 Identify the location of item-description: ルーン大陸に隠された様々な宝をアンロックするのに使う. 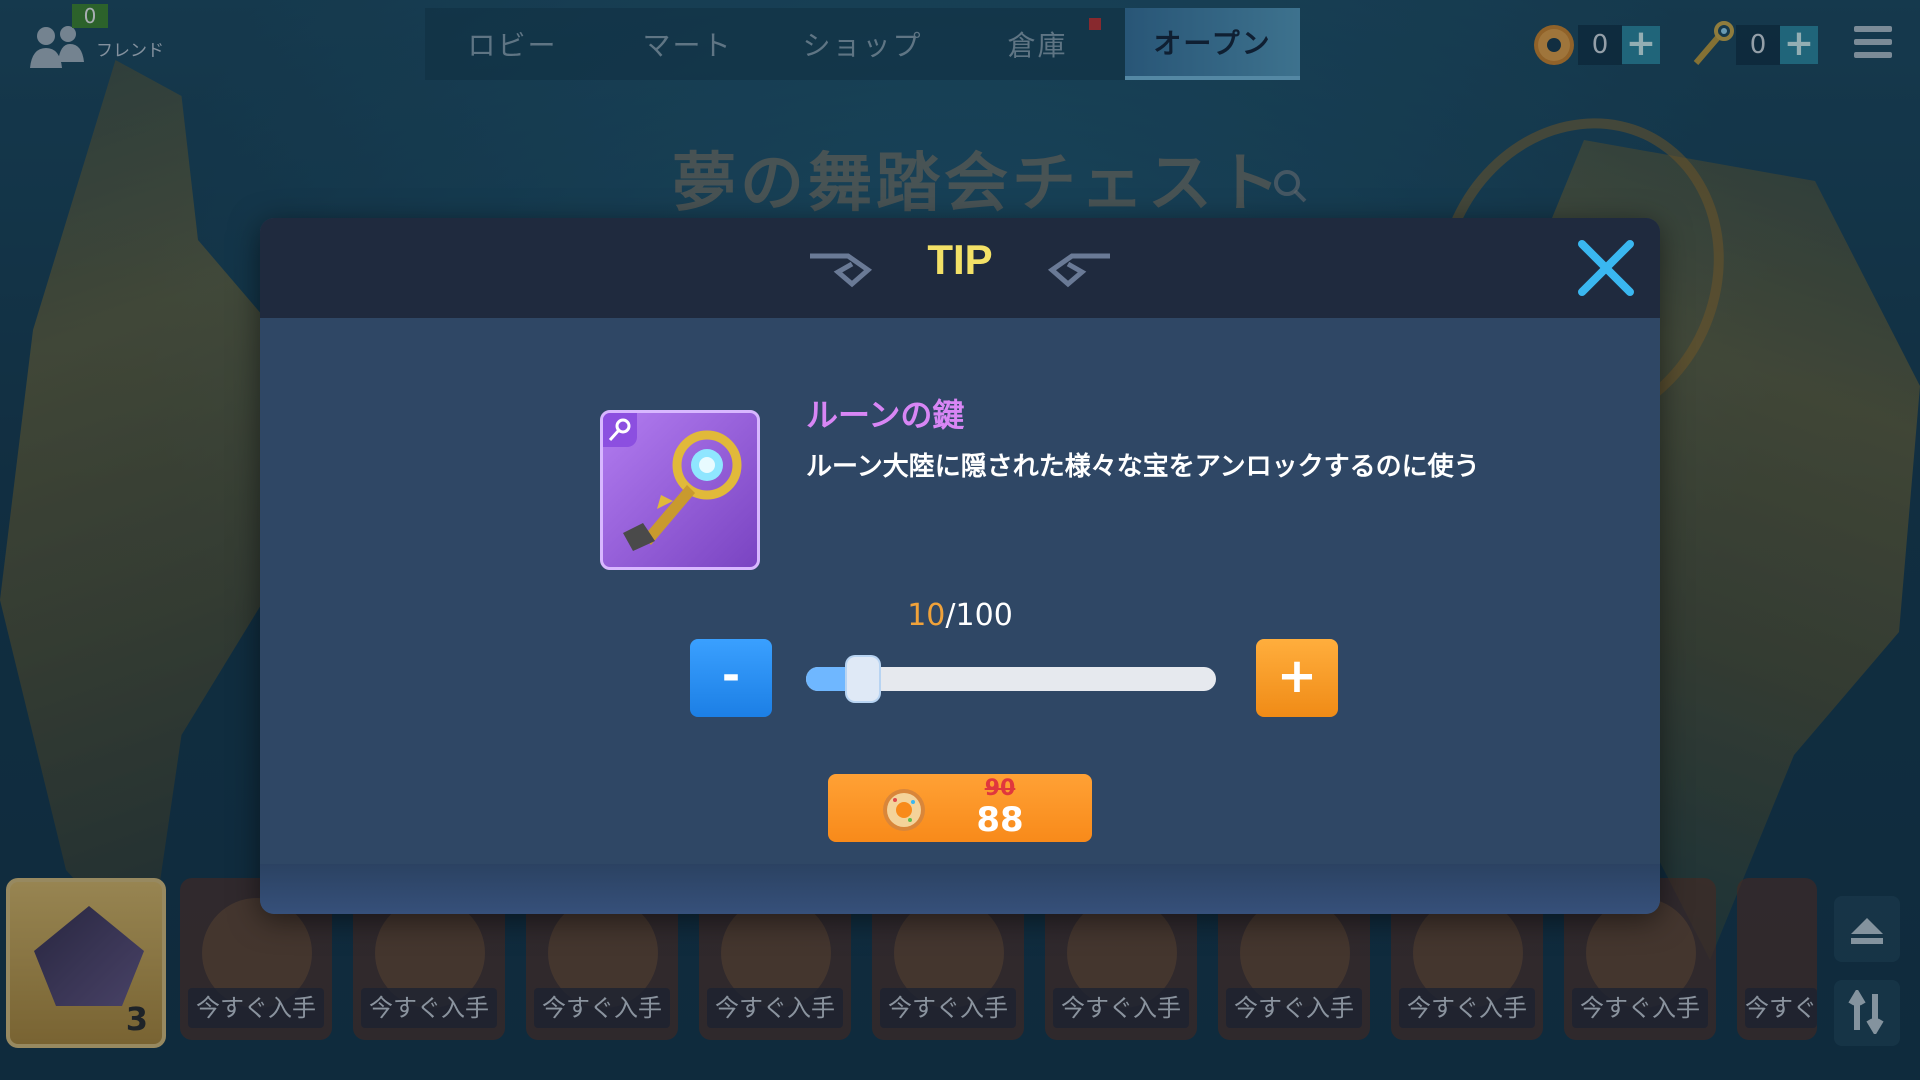
(1143, 467).